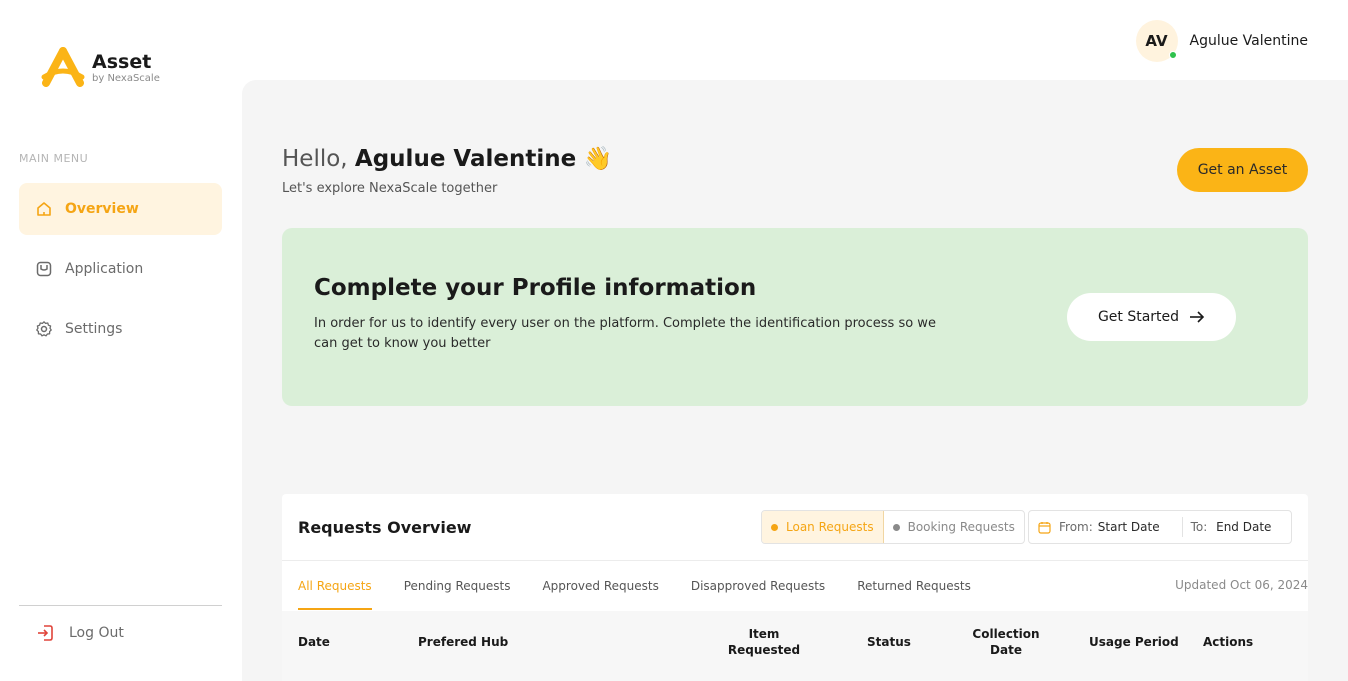 The image size is (1348, 681). Describe the element at coordinates (961, 527) in the screenshot. I see `toggle-label: Booking Requests` at that location.